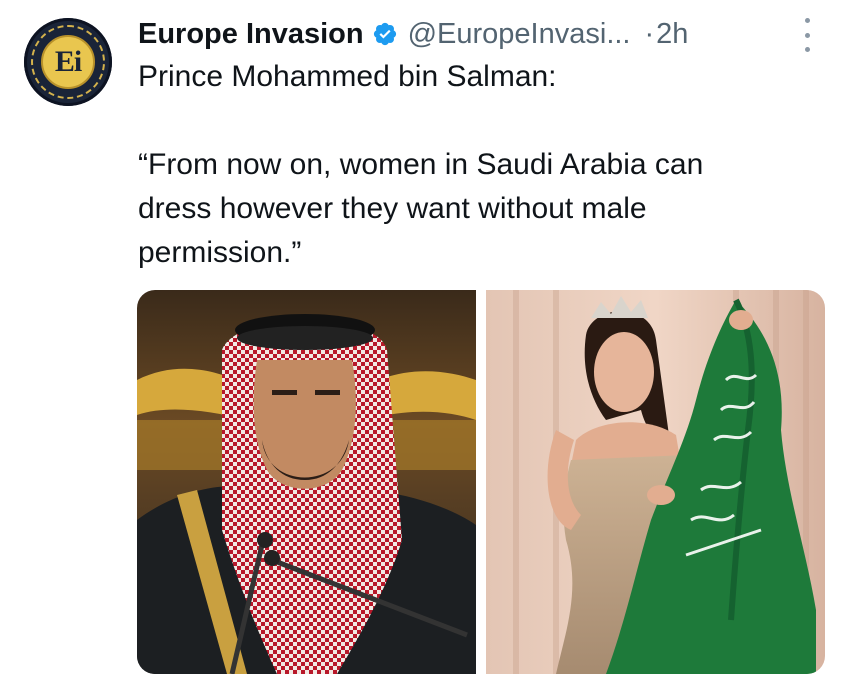  I want to click on more-vertical-icon, so click(807, 35).